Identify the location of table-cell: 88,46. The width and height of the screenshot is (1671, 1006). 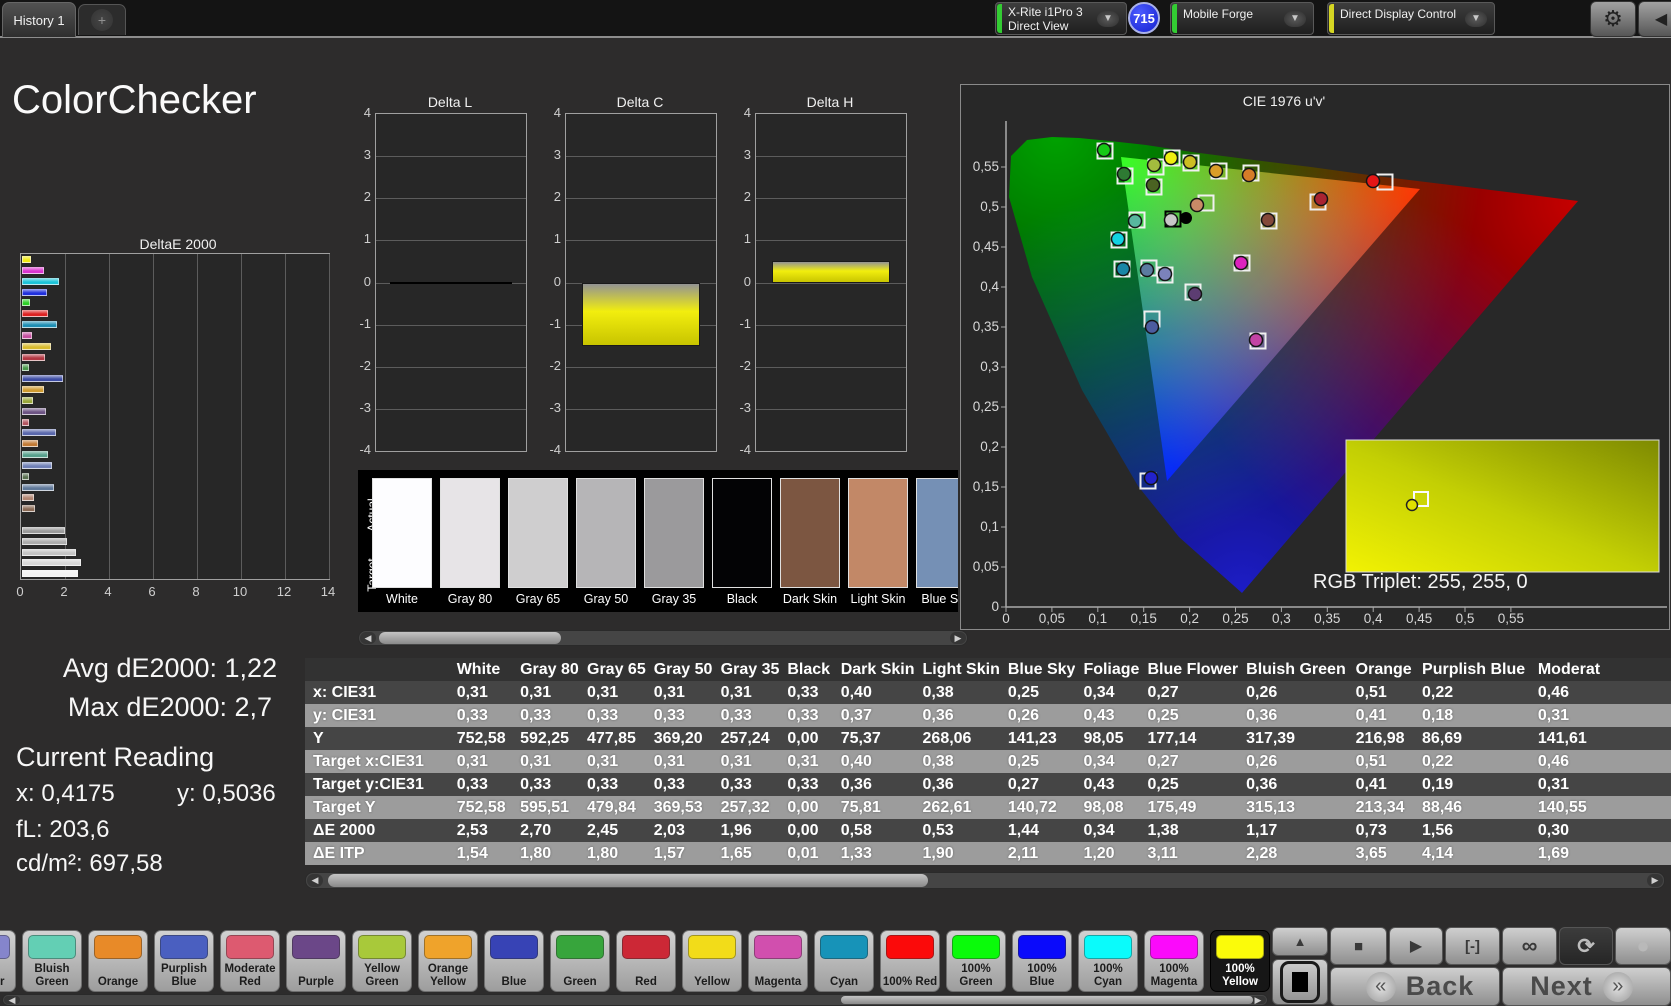
(1472, 807).